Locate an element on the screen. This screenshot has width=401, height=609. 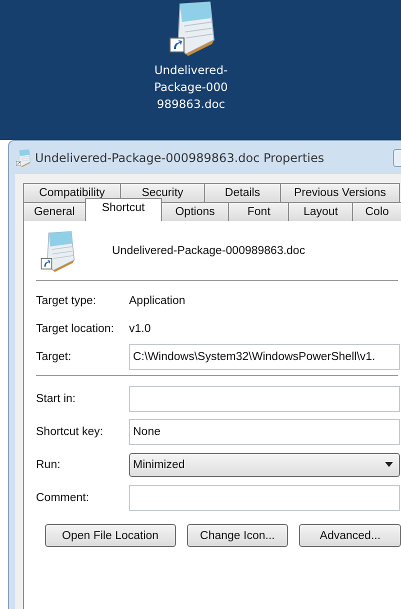
window-title: Undelivered-Package-000989863.doc Properties is located at coordinates (179, 157).